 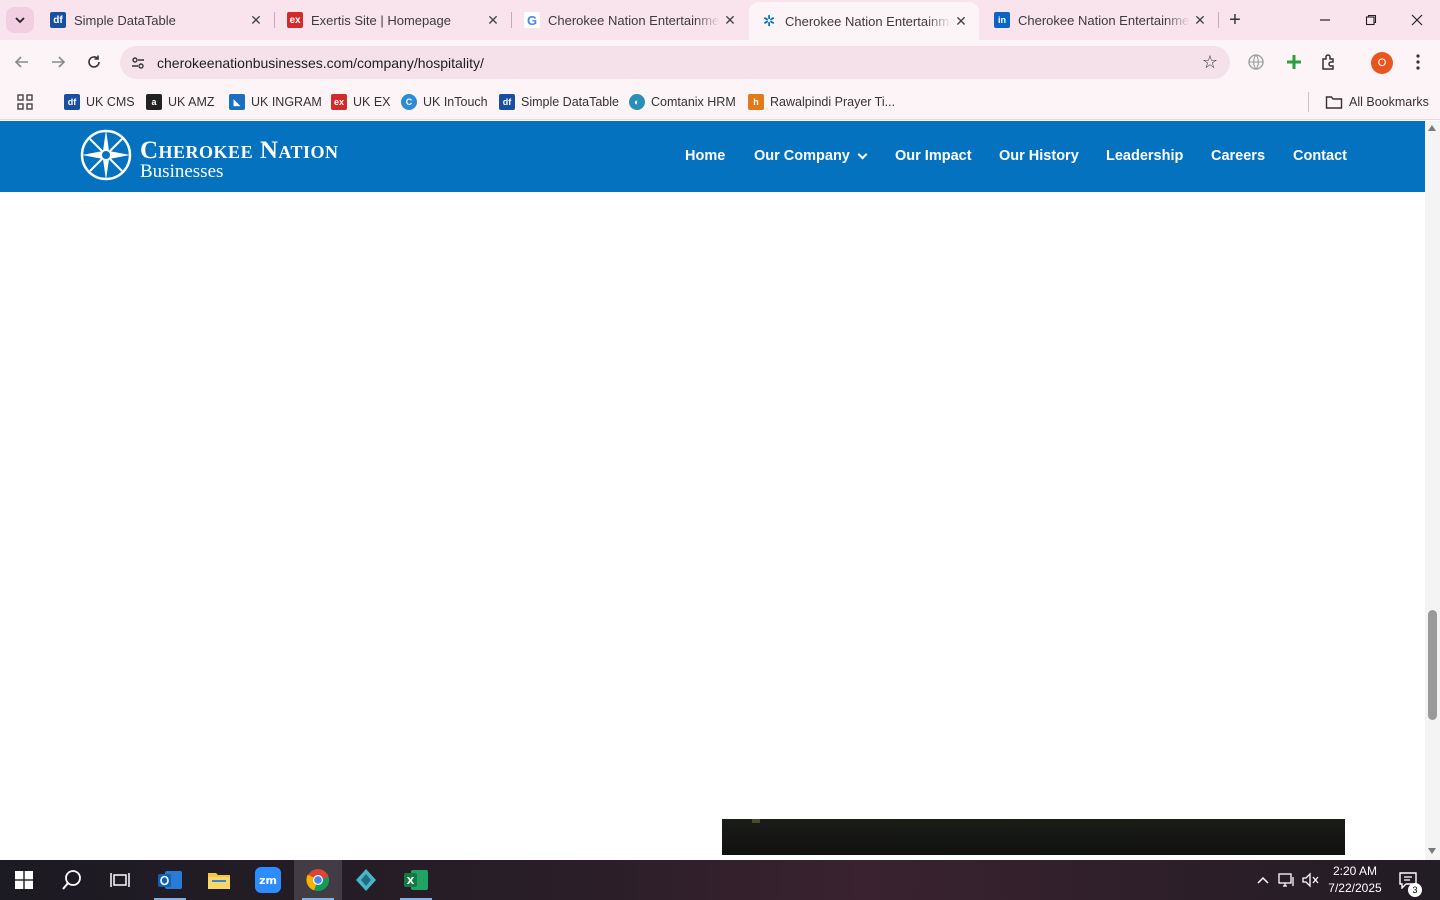 What do you see at coordinates (110, 102) in the screenshot?
I see `bookmark-label: UK CMS` at bounding box center [110, 102].